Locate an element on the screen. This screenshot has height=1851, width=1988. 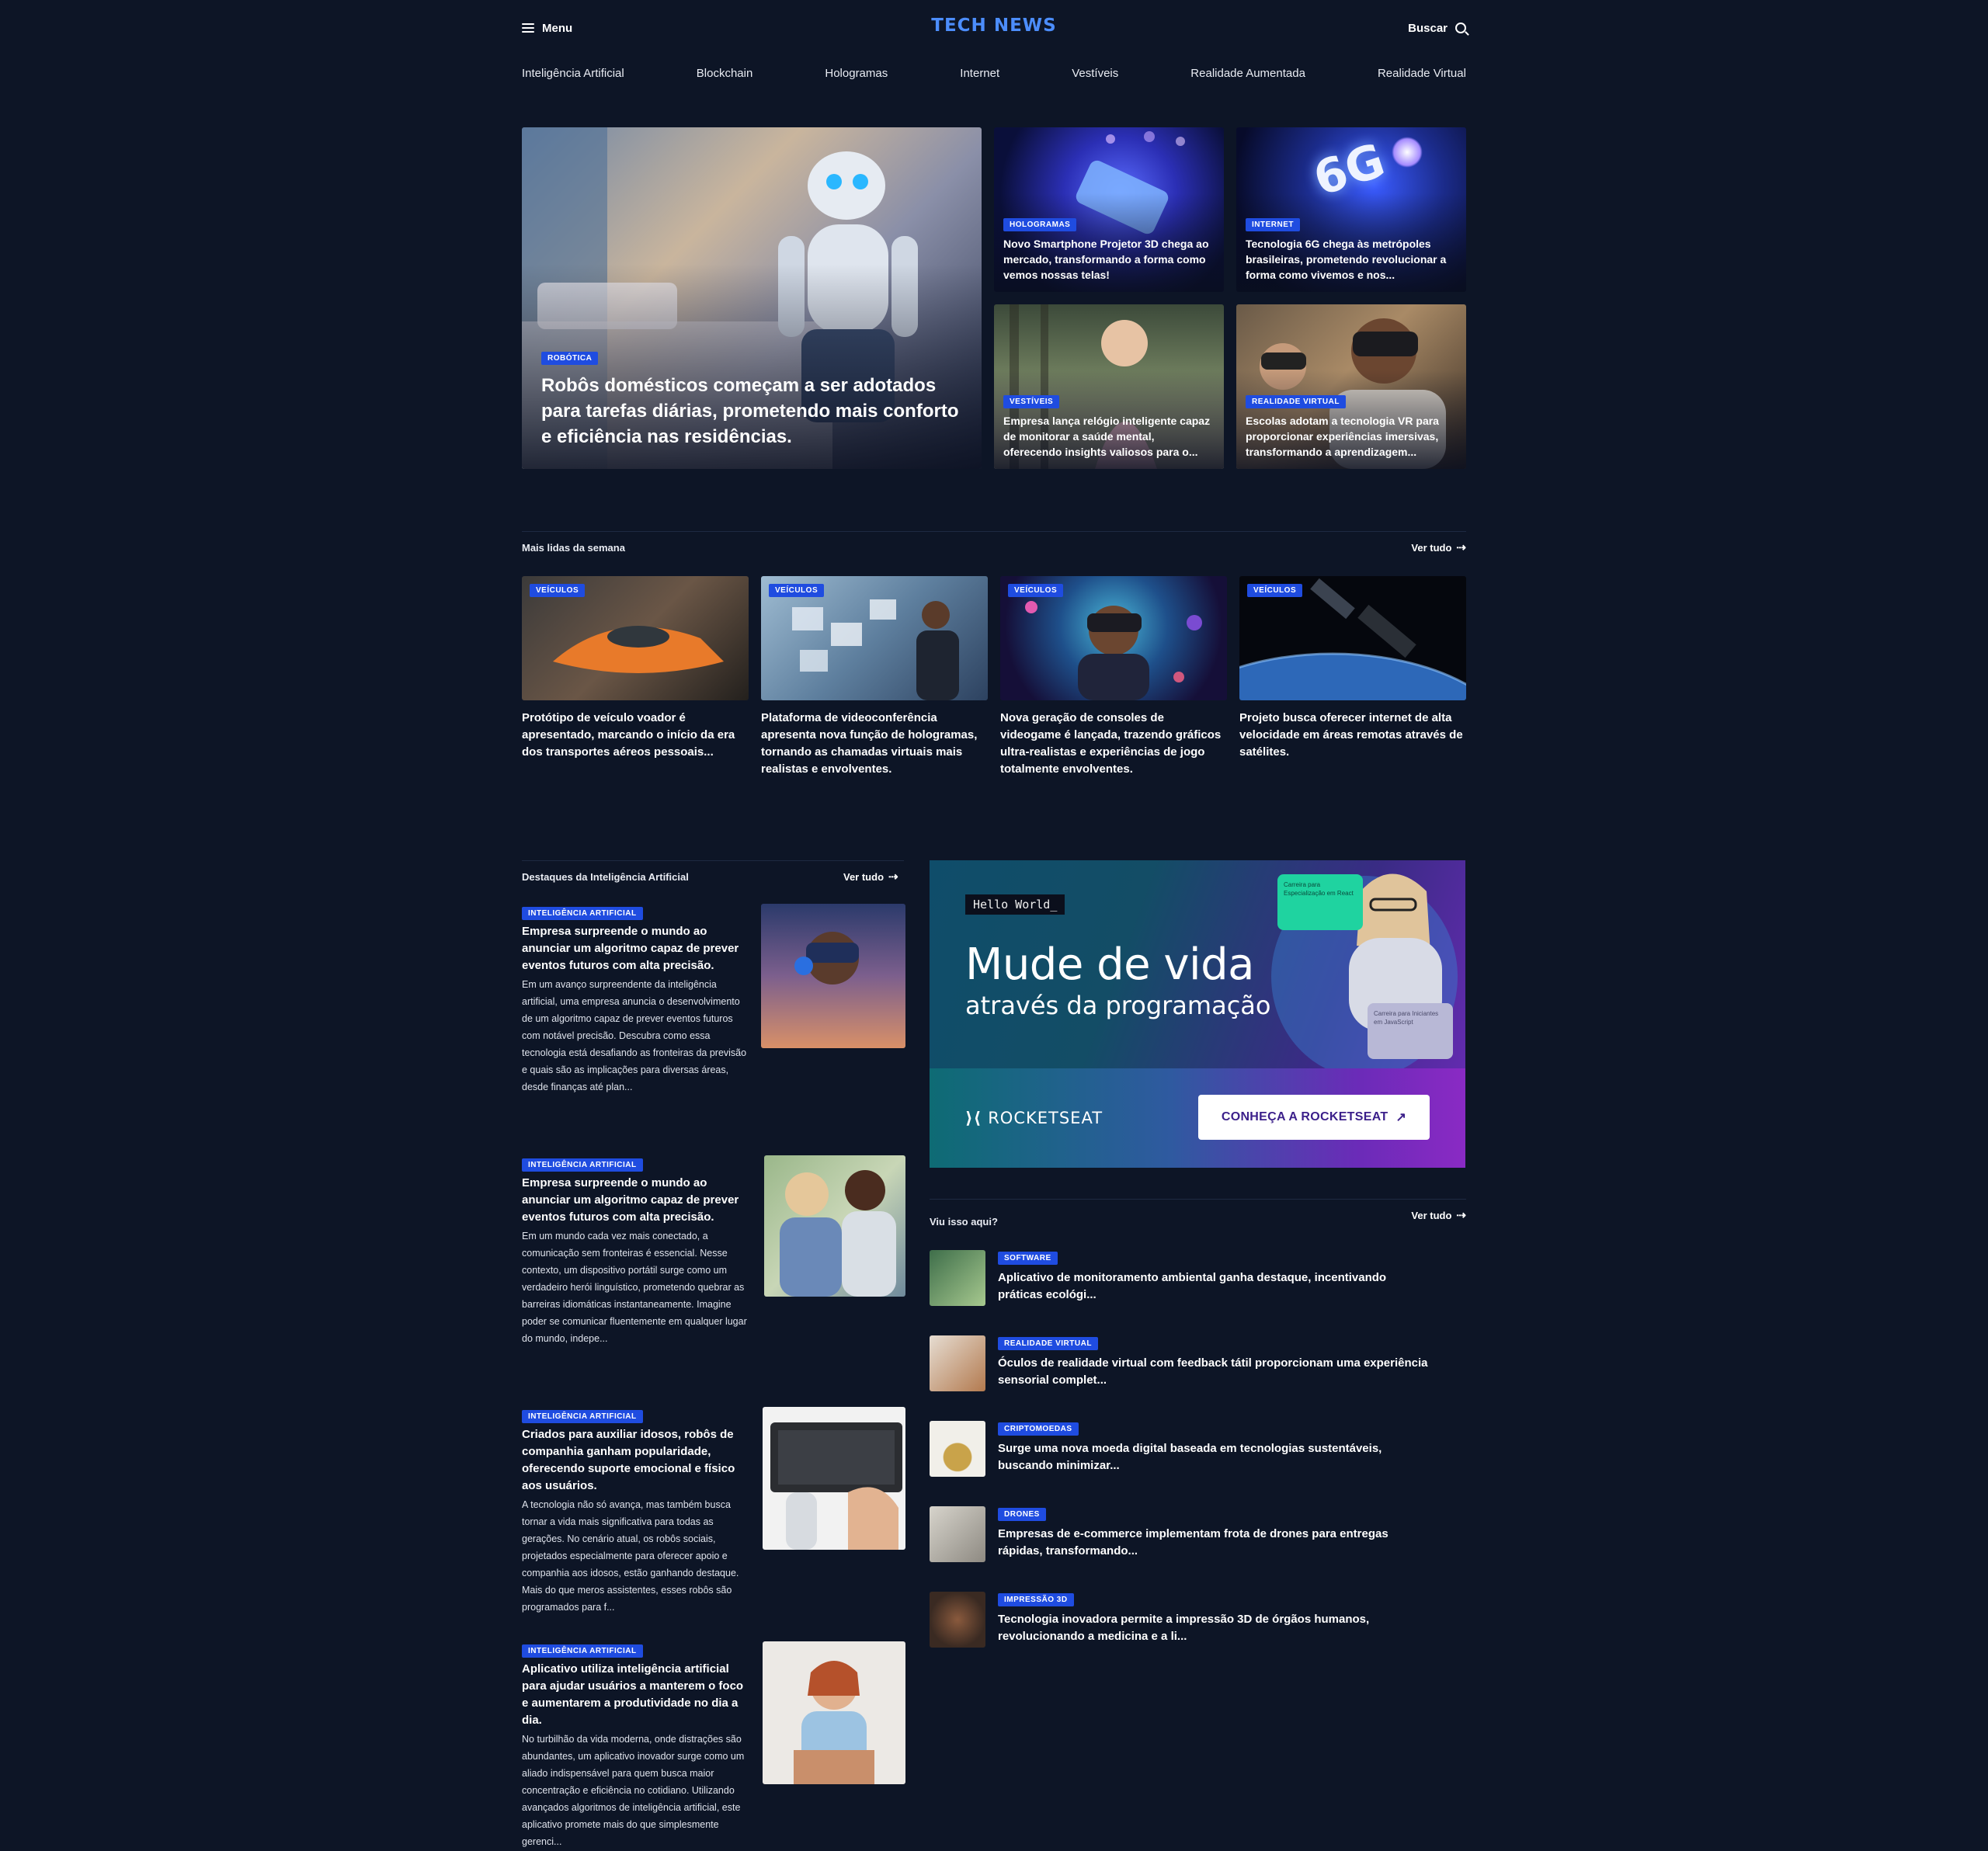
category-badge: CRIPTOMOEDAS is located at coordinates (1038, 1429).